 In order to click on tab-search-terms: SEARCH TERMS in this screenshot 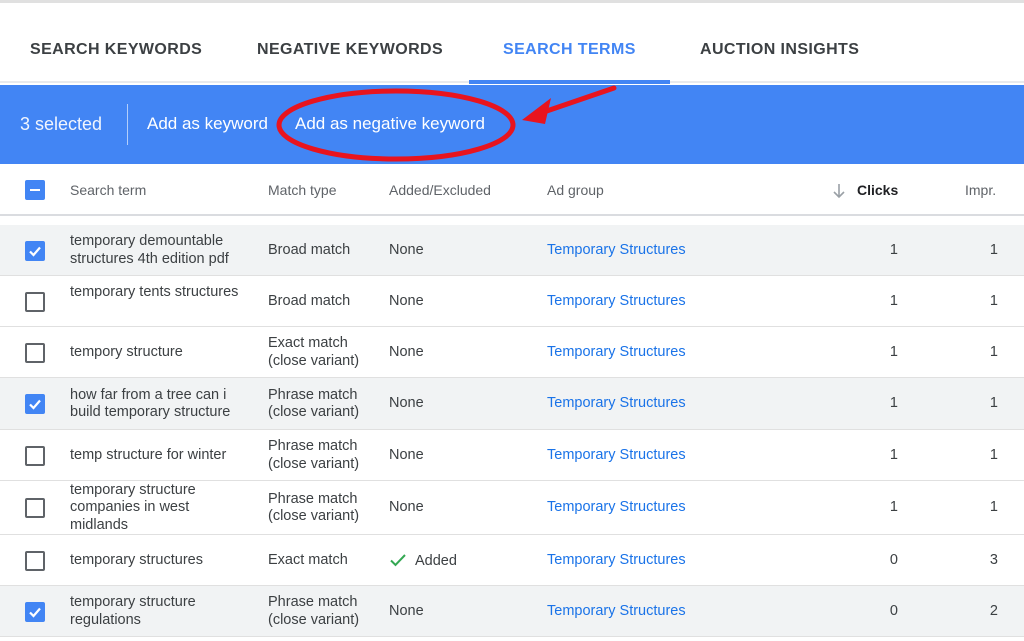, I will do `click(569, 50)`.